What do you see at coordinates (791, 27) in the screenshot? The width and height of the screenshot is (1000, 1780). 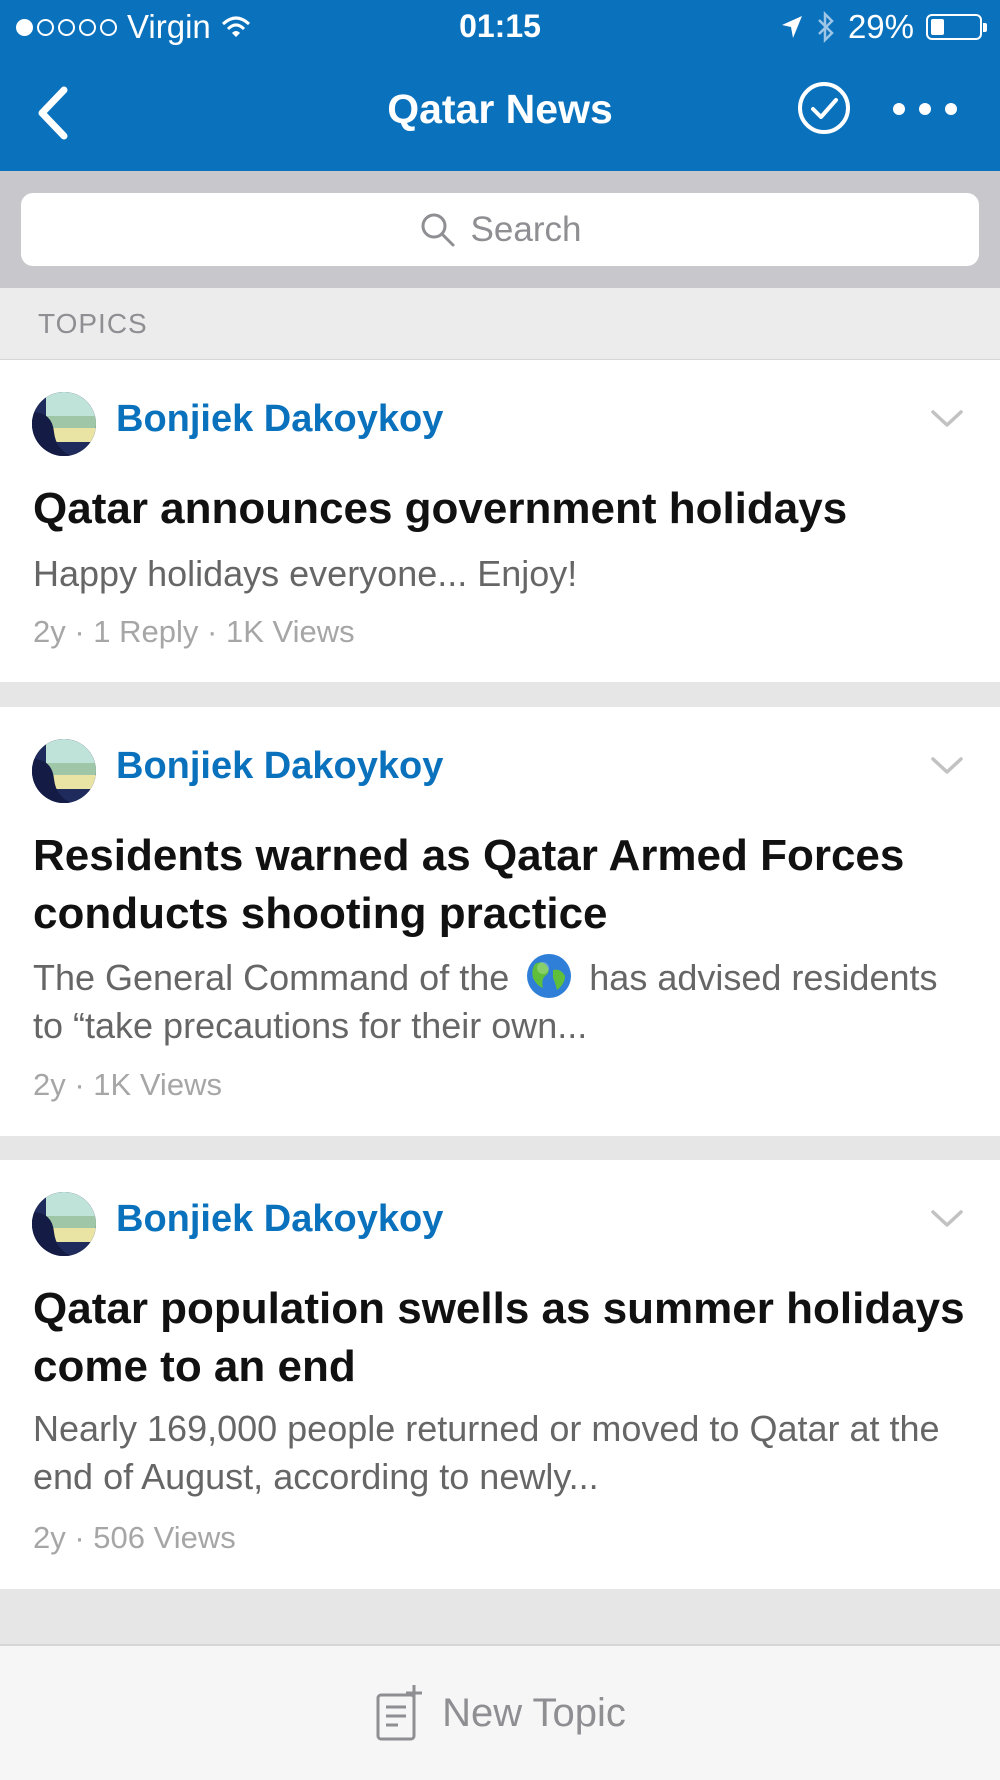 I see `location-arrow-icon` at bounding box center [791, 27].